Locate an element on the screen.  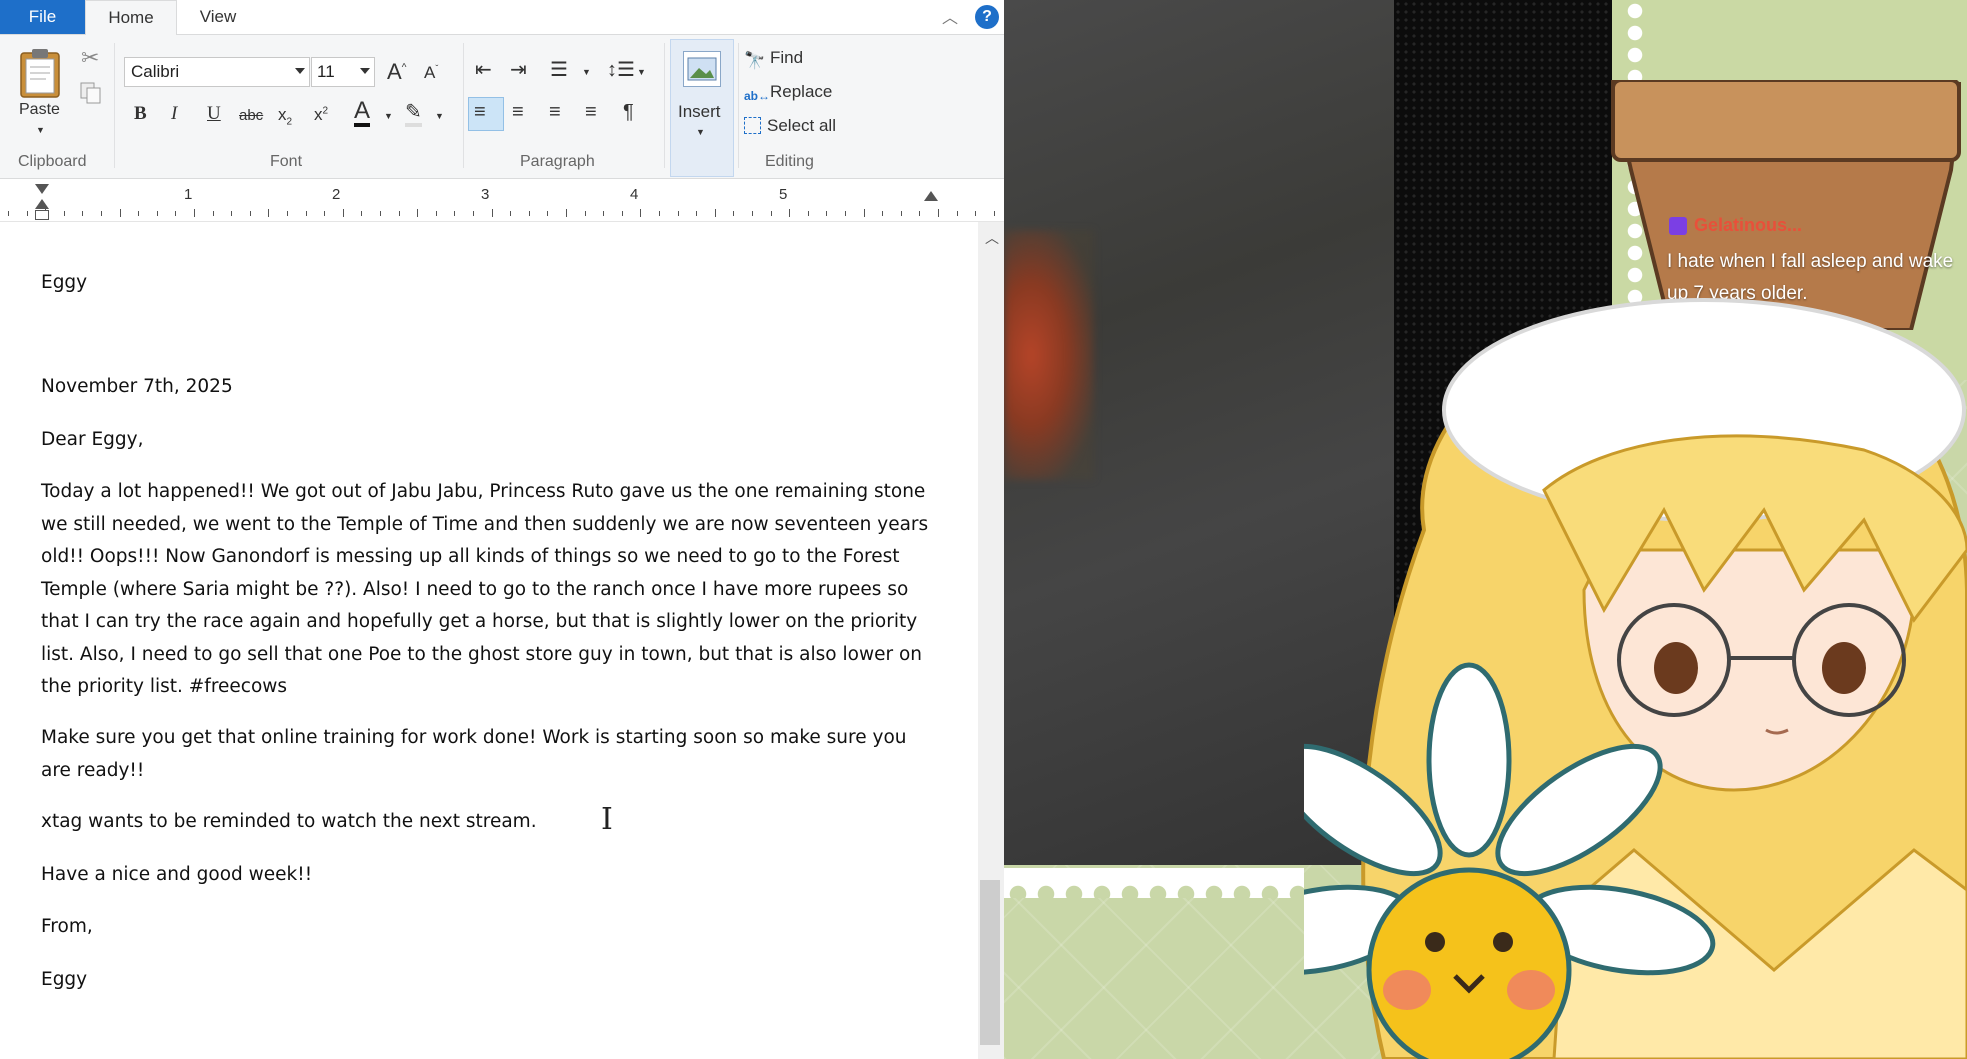
doc-date: November 7th, 2025 is located at coordinates (137, 386).